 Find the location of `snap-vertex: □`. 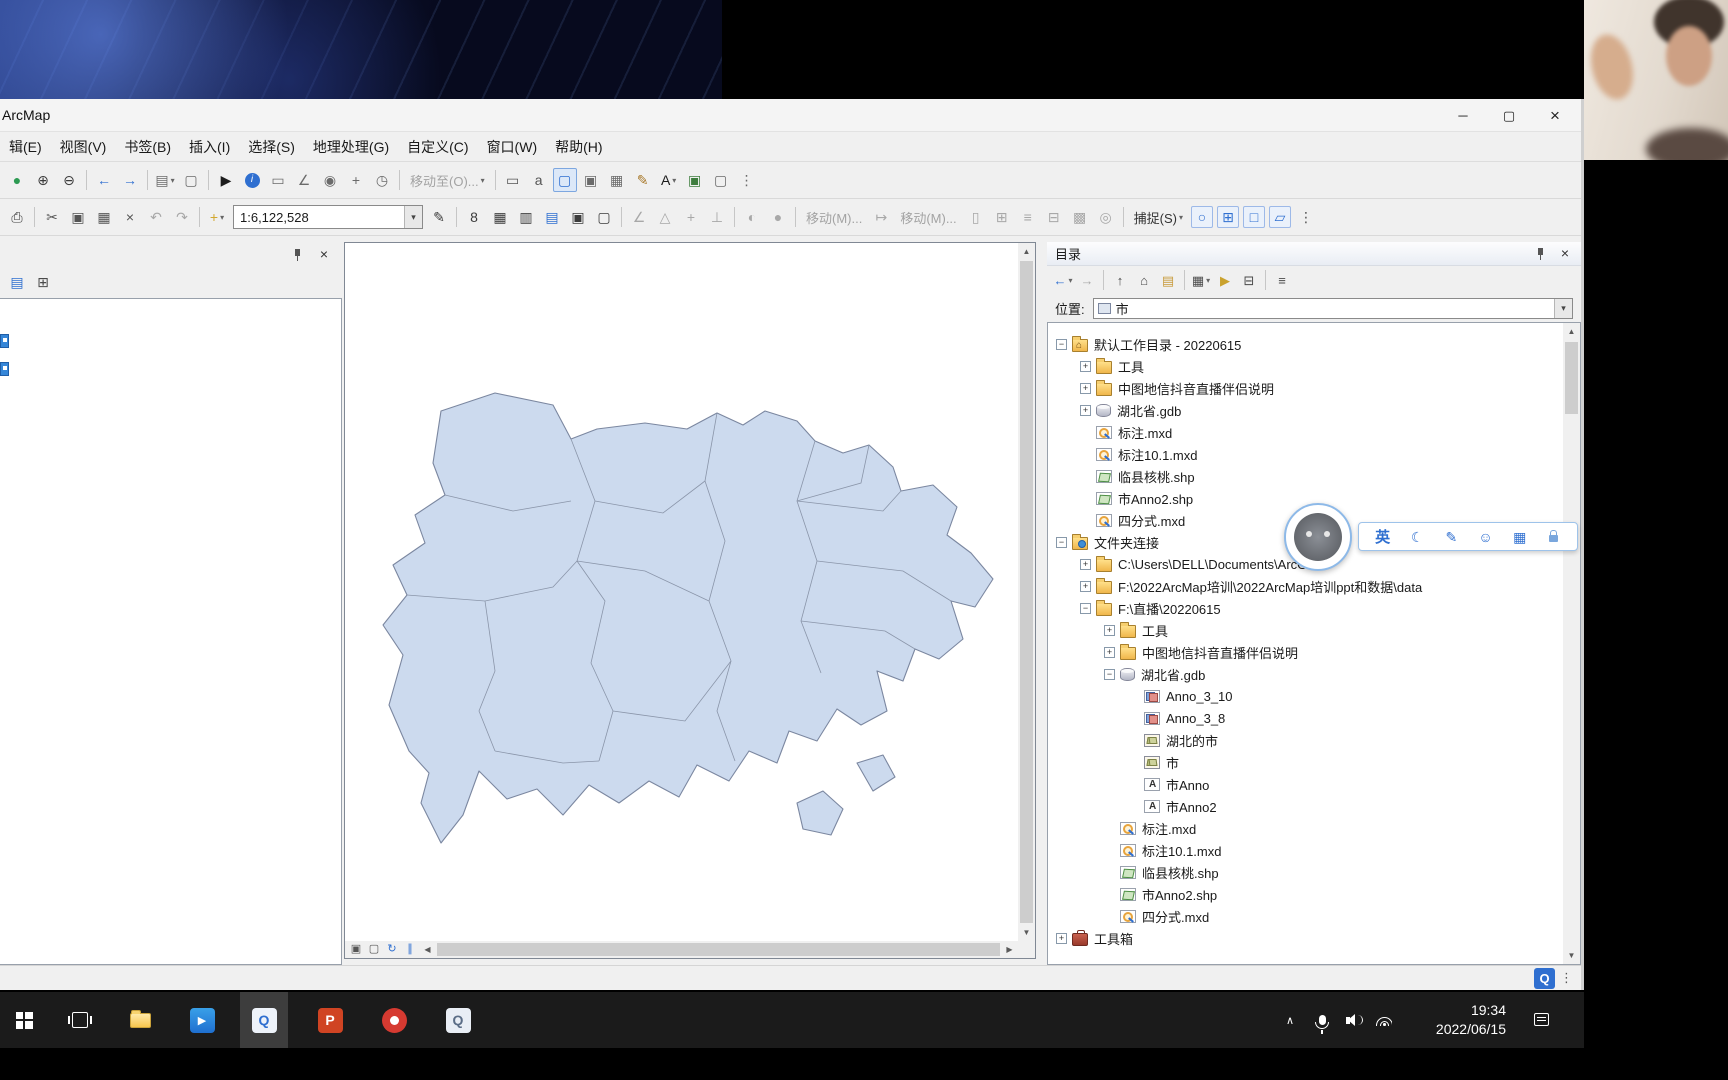

snap-vertex: □ is located at coordinates (1254, 217).